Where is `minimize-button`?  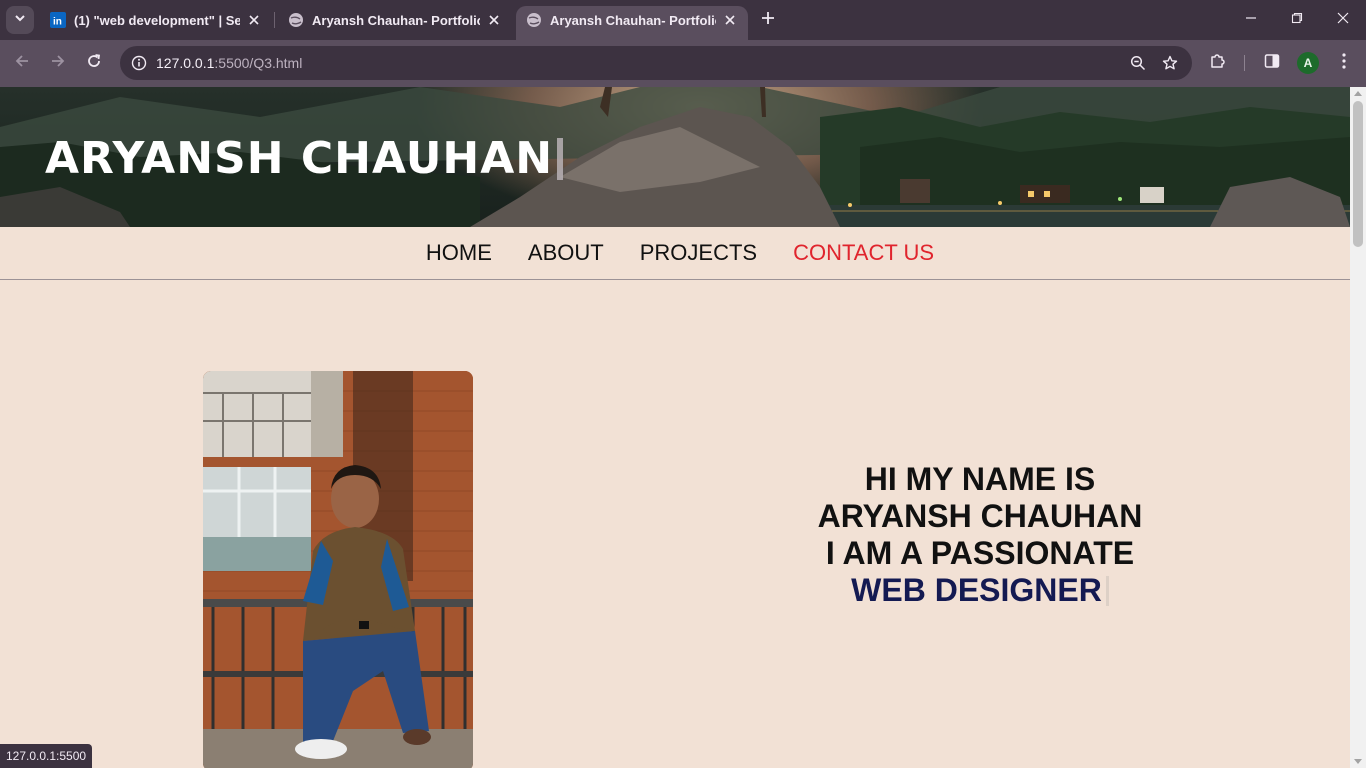
minimize-button is located at coordinates (1251, 20).